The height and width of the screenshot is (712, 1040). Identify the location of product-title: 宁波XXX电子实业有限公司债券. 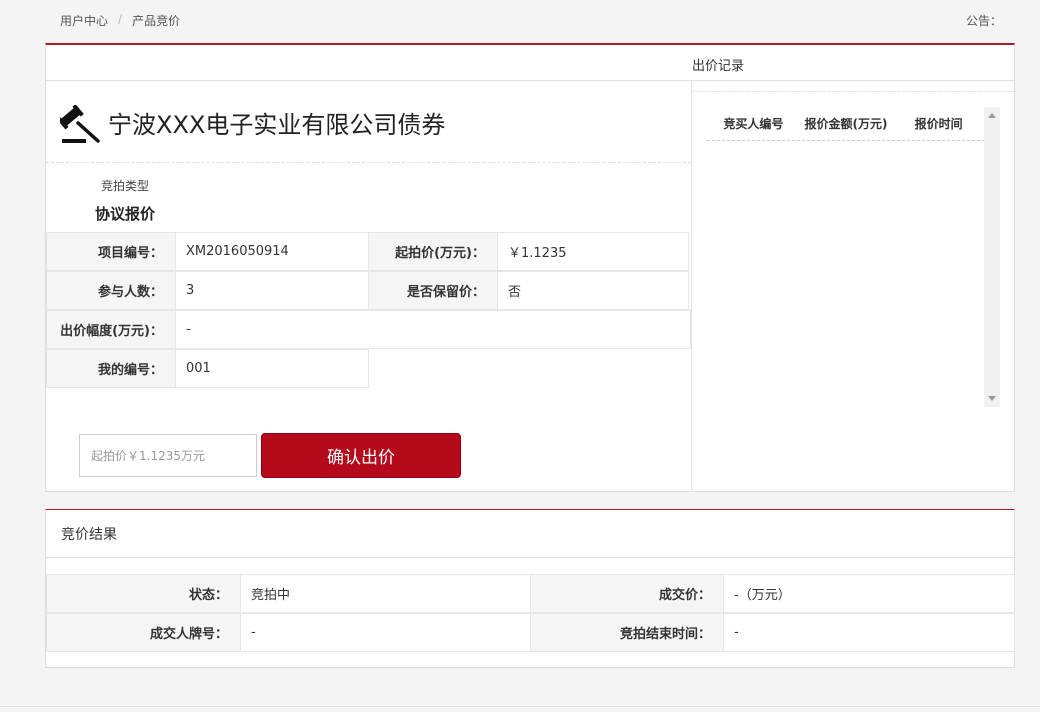
(277, 125).